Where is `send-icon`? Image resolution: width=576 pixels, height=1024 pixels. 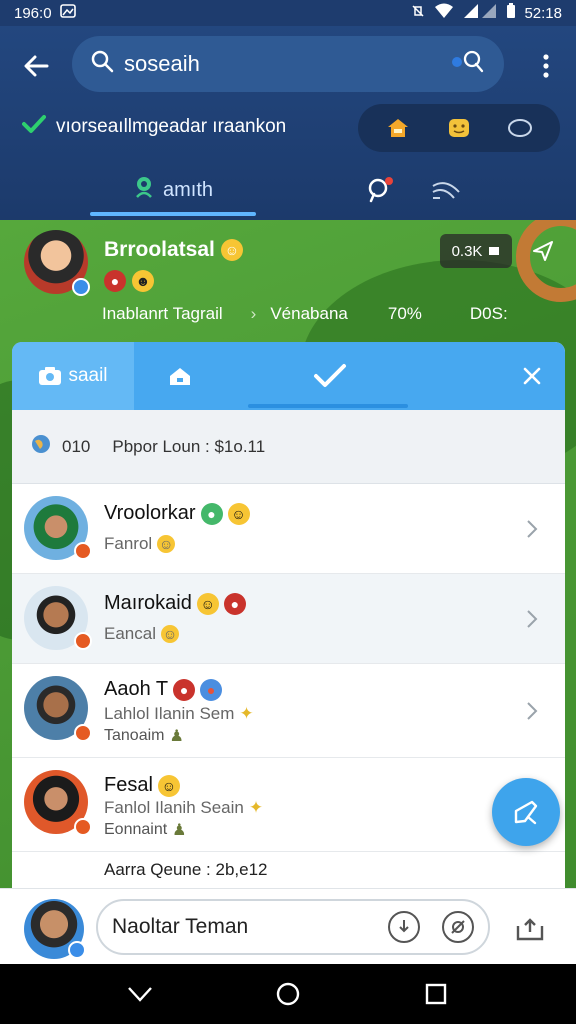 send-icon is located at coordinates (543, 251).